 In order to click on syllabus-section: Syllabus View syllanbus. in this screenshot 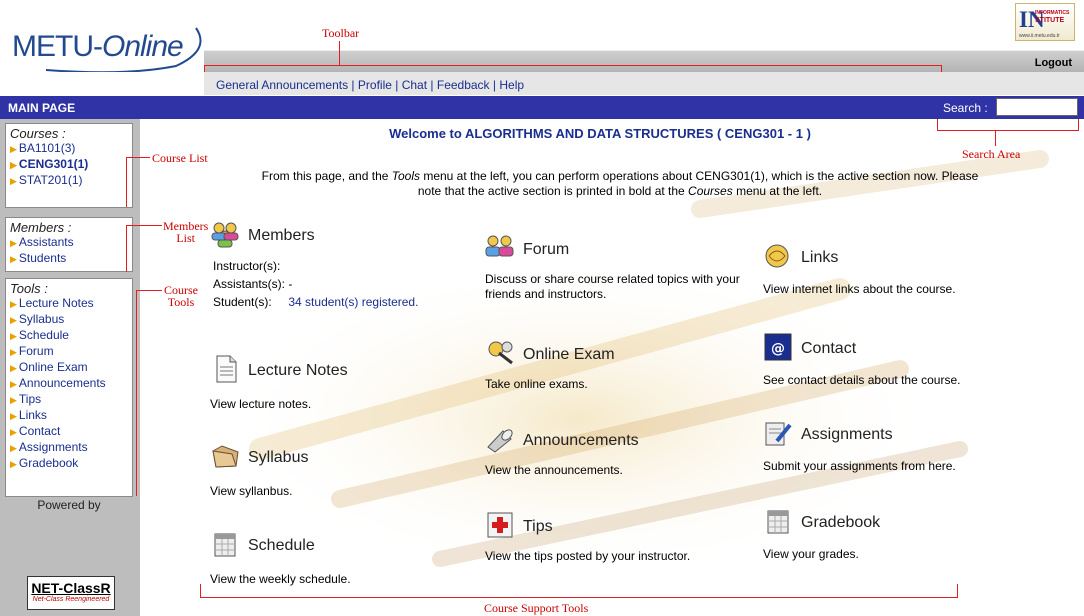, I will do `click(335, 470)`.